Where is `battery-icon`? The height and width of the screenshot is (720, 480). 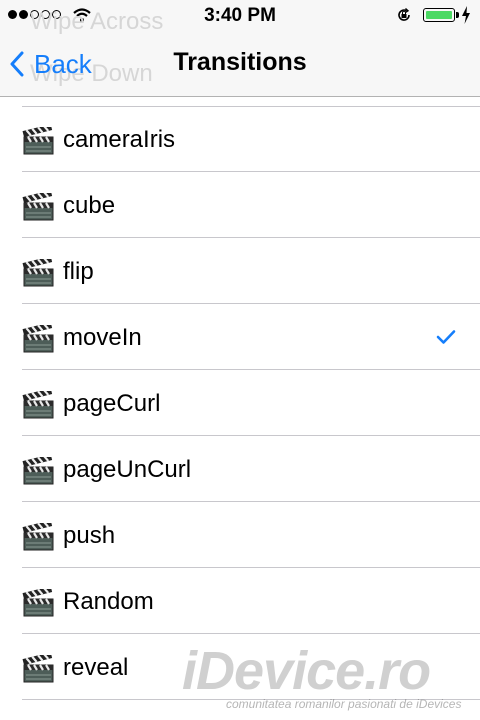
battery-icon is located at coordinates (439, 15).